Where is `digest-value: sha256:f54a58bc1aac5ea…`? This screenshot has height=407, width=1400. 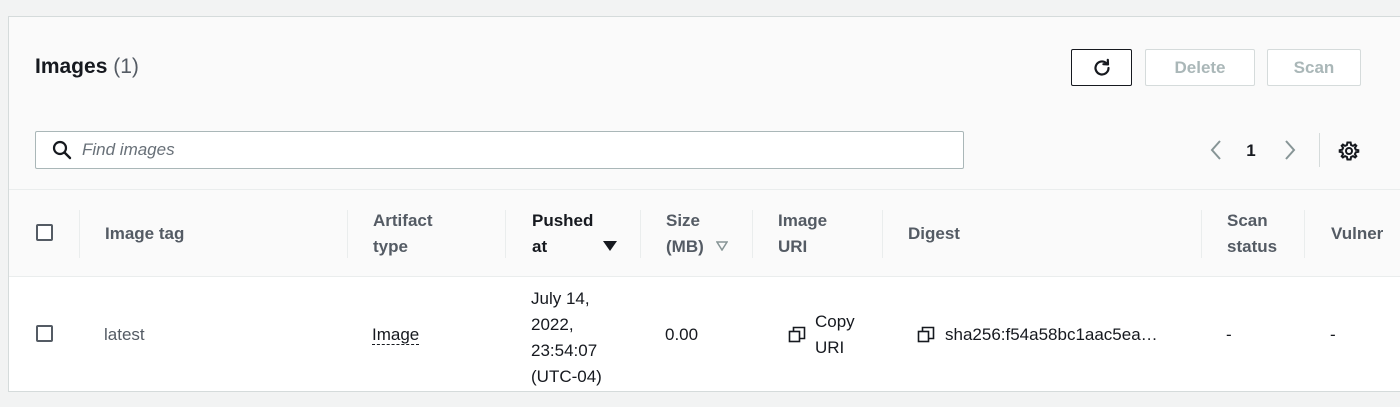 digest-value: sha256:f54a58bc1aac5ea… is located at coordinates (1051, 334).